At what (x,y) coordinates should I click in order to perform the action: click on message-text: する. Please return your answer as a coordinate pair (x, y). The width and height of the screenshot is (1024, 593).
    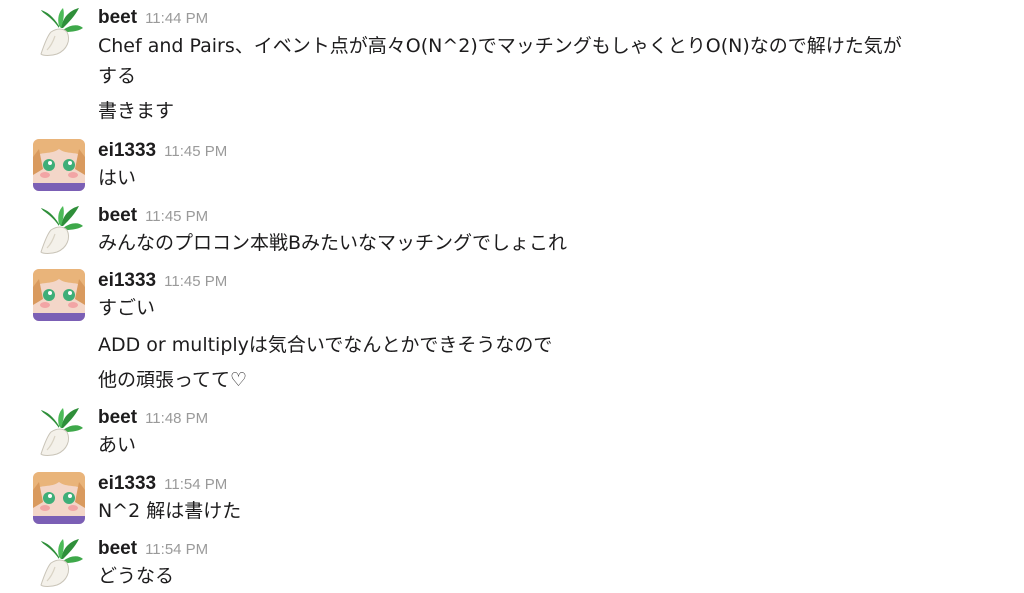
    Looking at the image, I should click on (117, 76).